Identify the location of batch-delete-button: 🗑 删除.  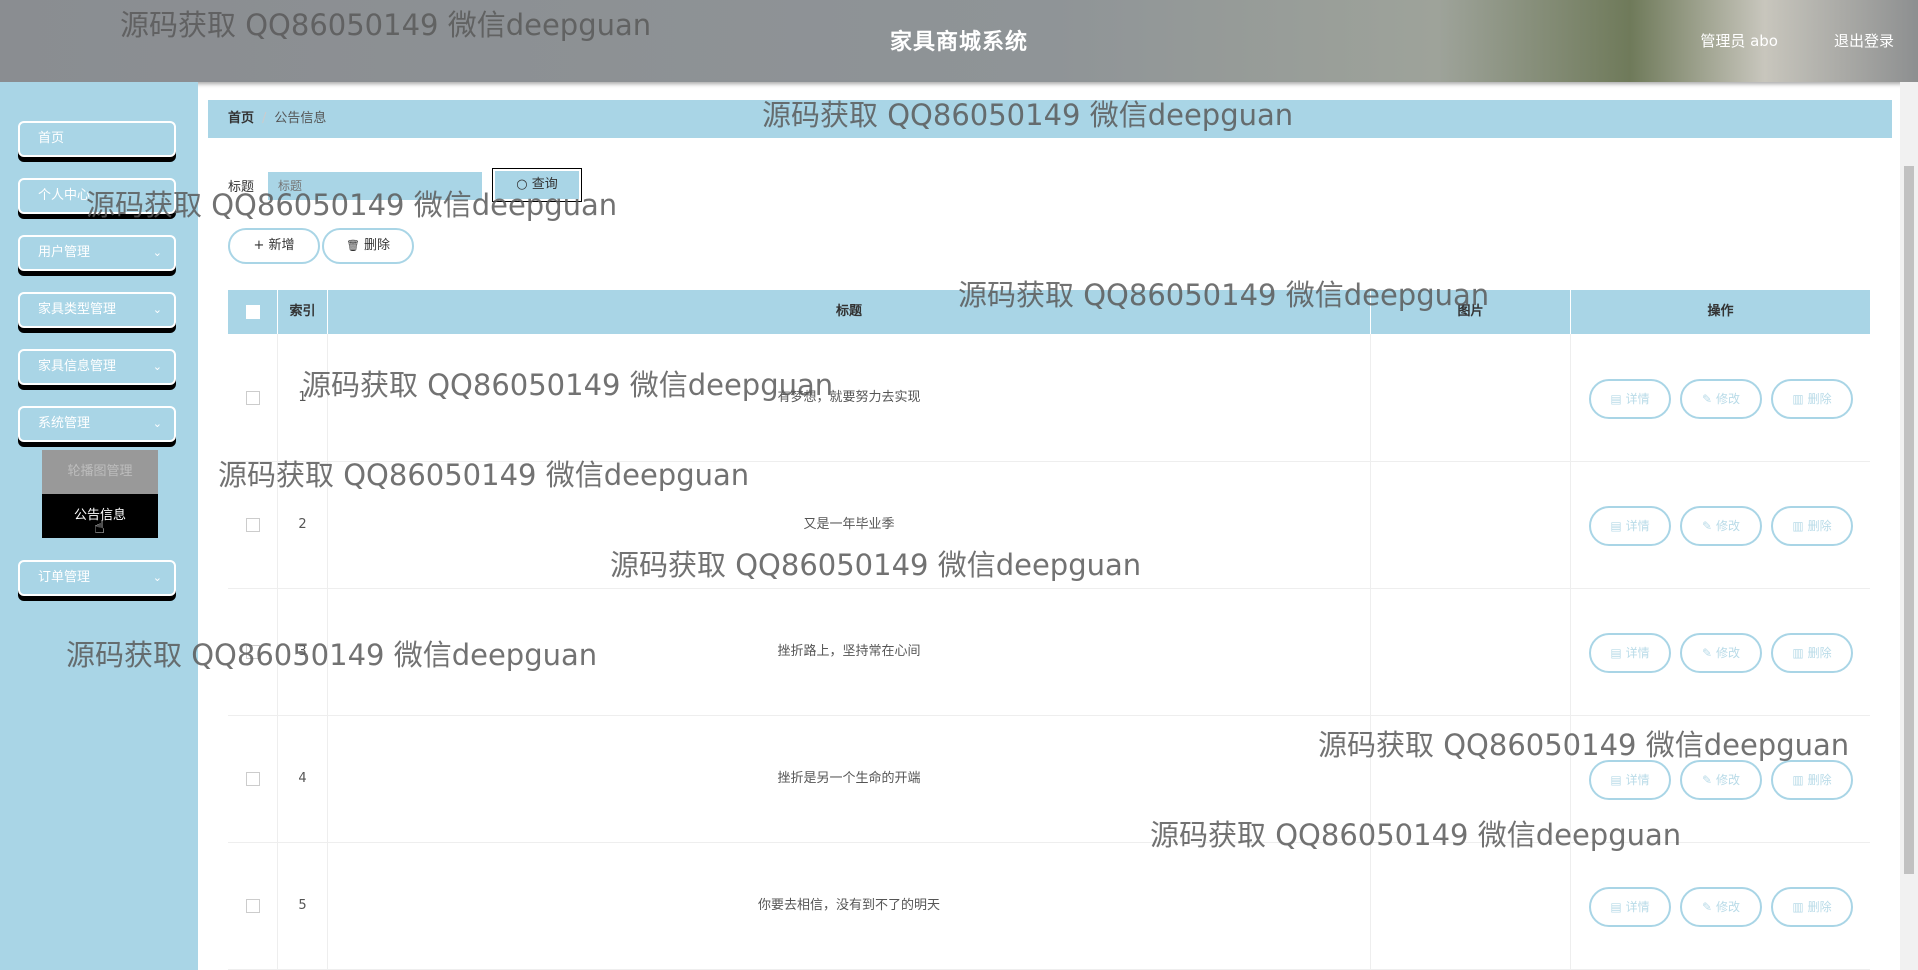
(368, 246).